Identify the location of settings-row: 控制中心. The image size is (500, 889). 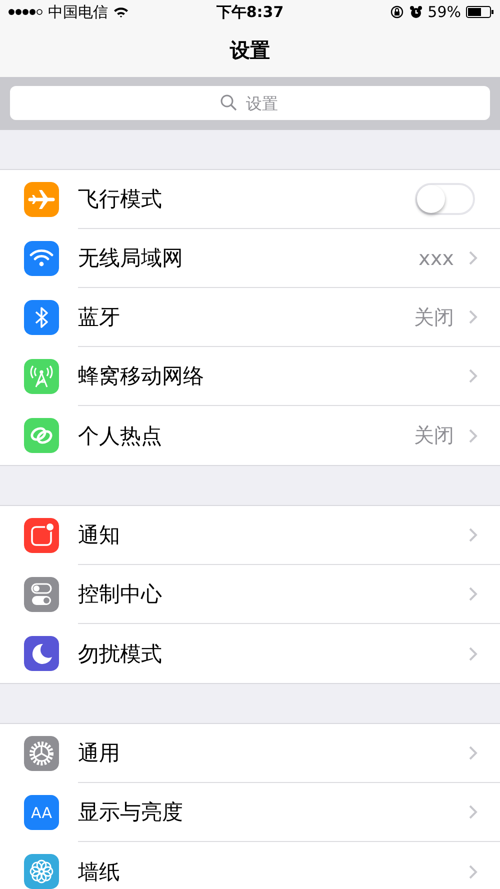
(250, 594).